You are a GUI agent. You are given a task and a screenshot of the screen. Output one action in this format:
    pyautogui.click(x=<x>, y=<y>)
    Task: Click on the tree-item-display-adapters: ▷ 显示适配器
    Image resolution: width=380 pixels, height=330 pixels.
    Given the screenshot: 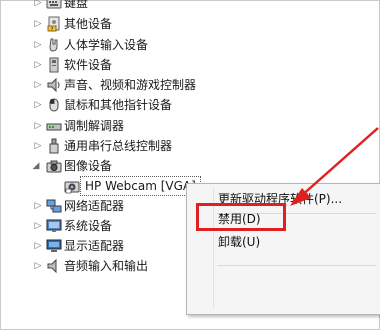 What is the action you would take?
    pyautogui.click(x=100, y=246)
    